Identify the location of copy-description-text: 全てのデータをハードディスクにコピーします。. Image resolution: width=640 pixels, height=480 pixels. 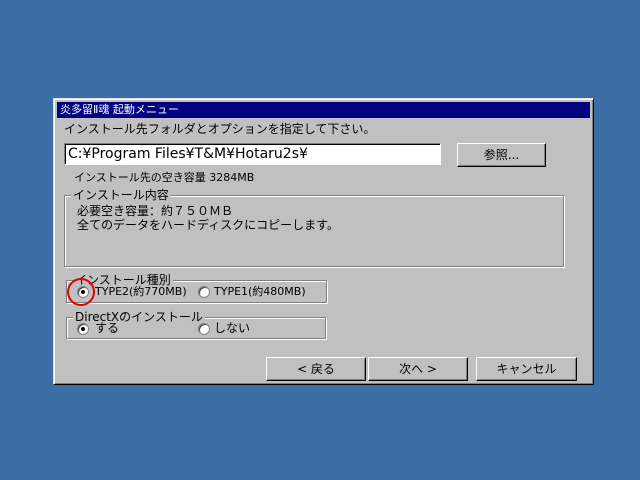
(208, 225).